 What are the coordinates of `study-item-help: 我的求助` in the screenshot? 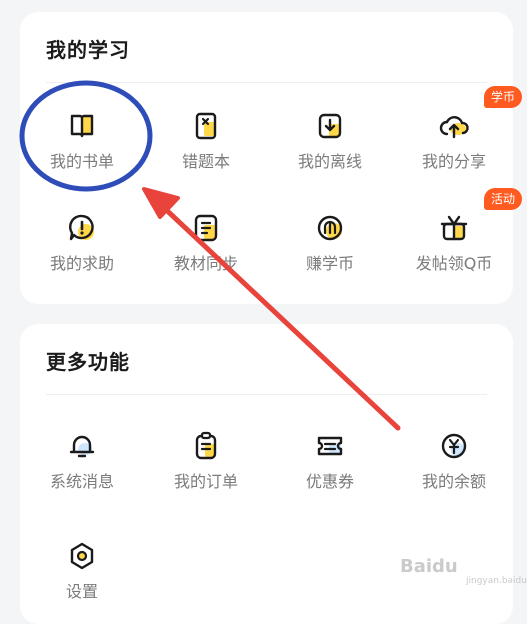 It's located at (82, 251).